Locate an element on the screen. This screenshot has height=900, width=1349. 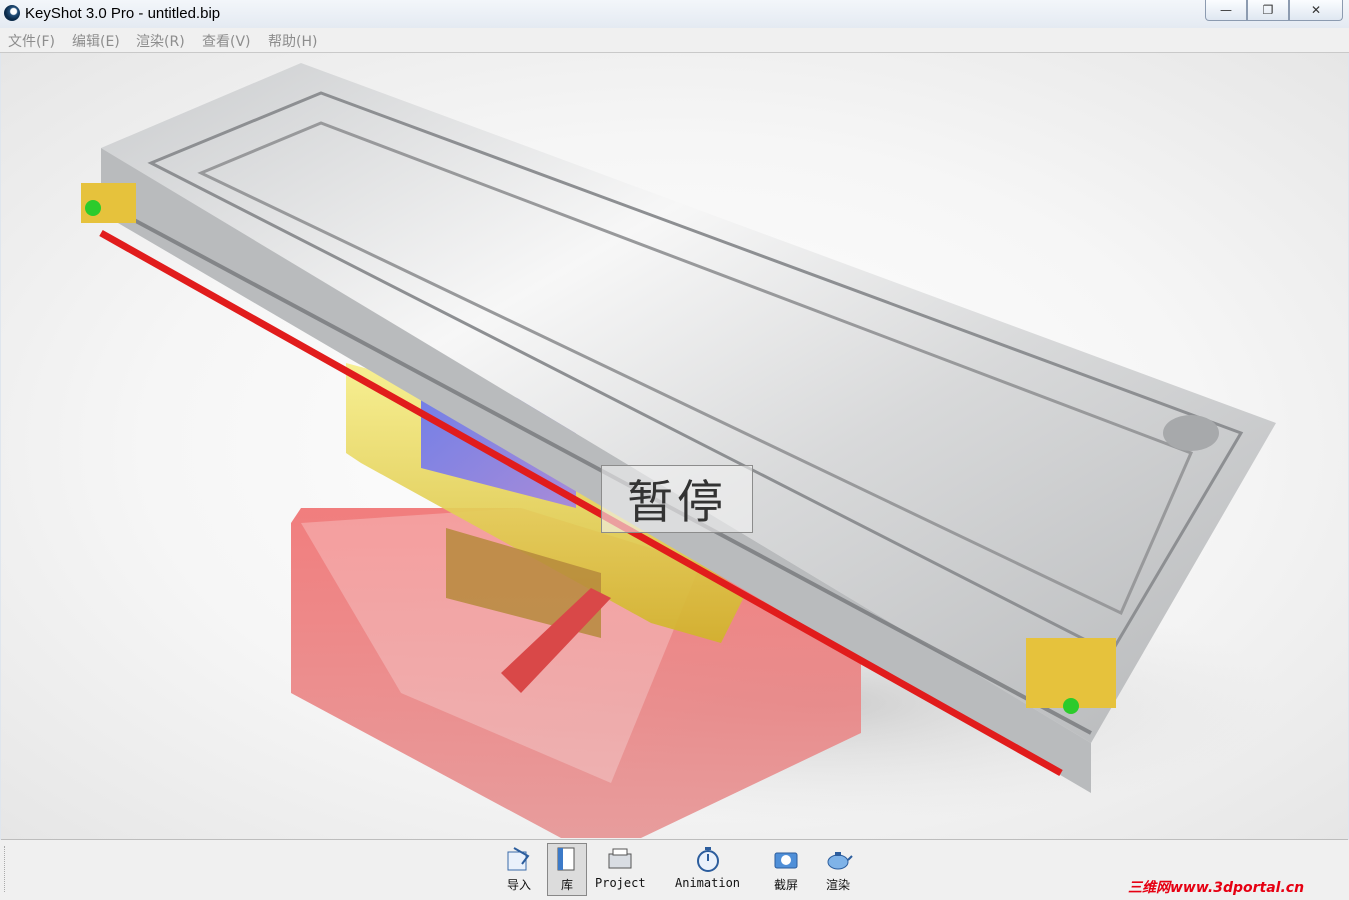
table-end-hole is located at coordinates (1191, 433).